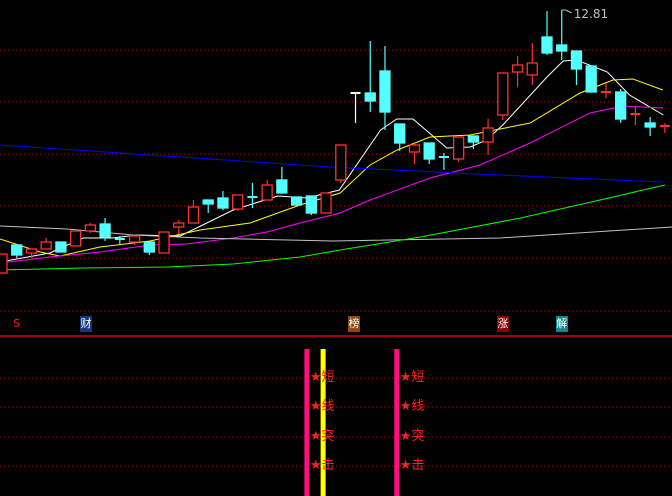 This screenshot has height=496, width=672. I want to click on event-marker: S, so click(16, 324).